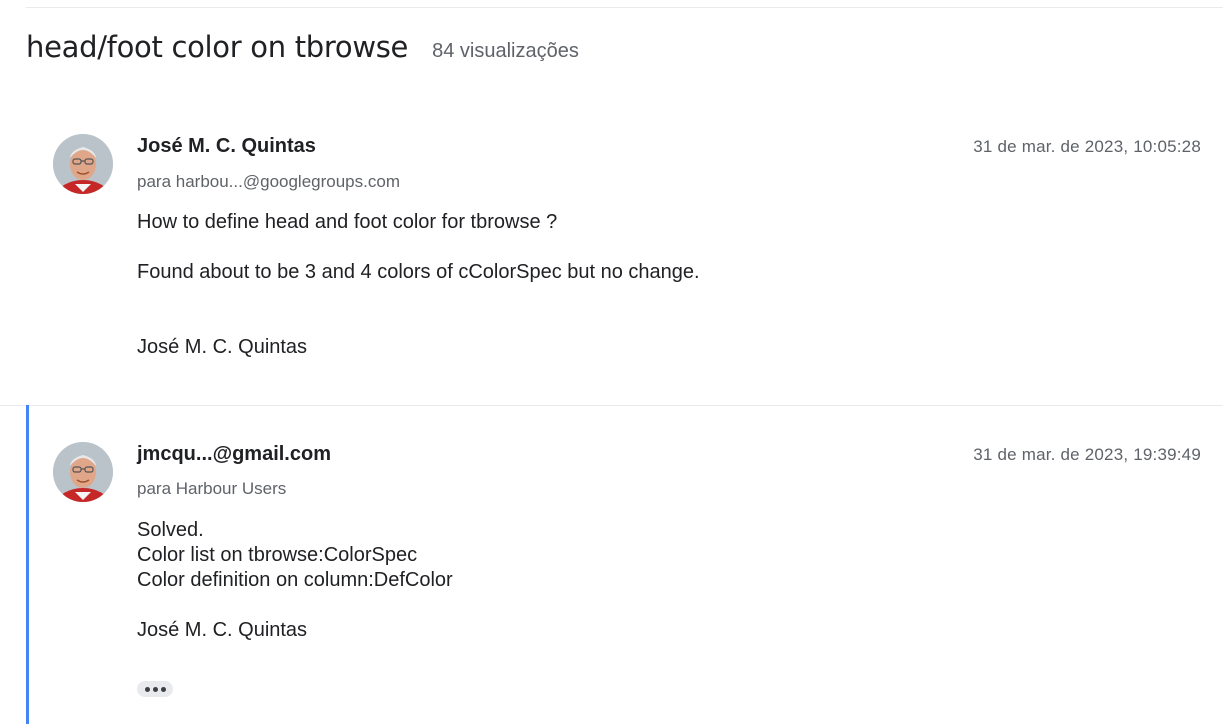  Describe the element at coordinates (505, 51) in the screenshot. I see `view-count: 84 visualizações` at that location.